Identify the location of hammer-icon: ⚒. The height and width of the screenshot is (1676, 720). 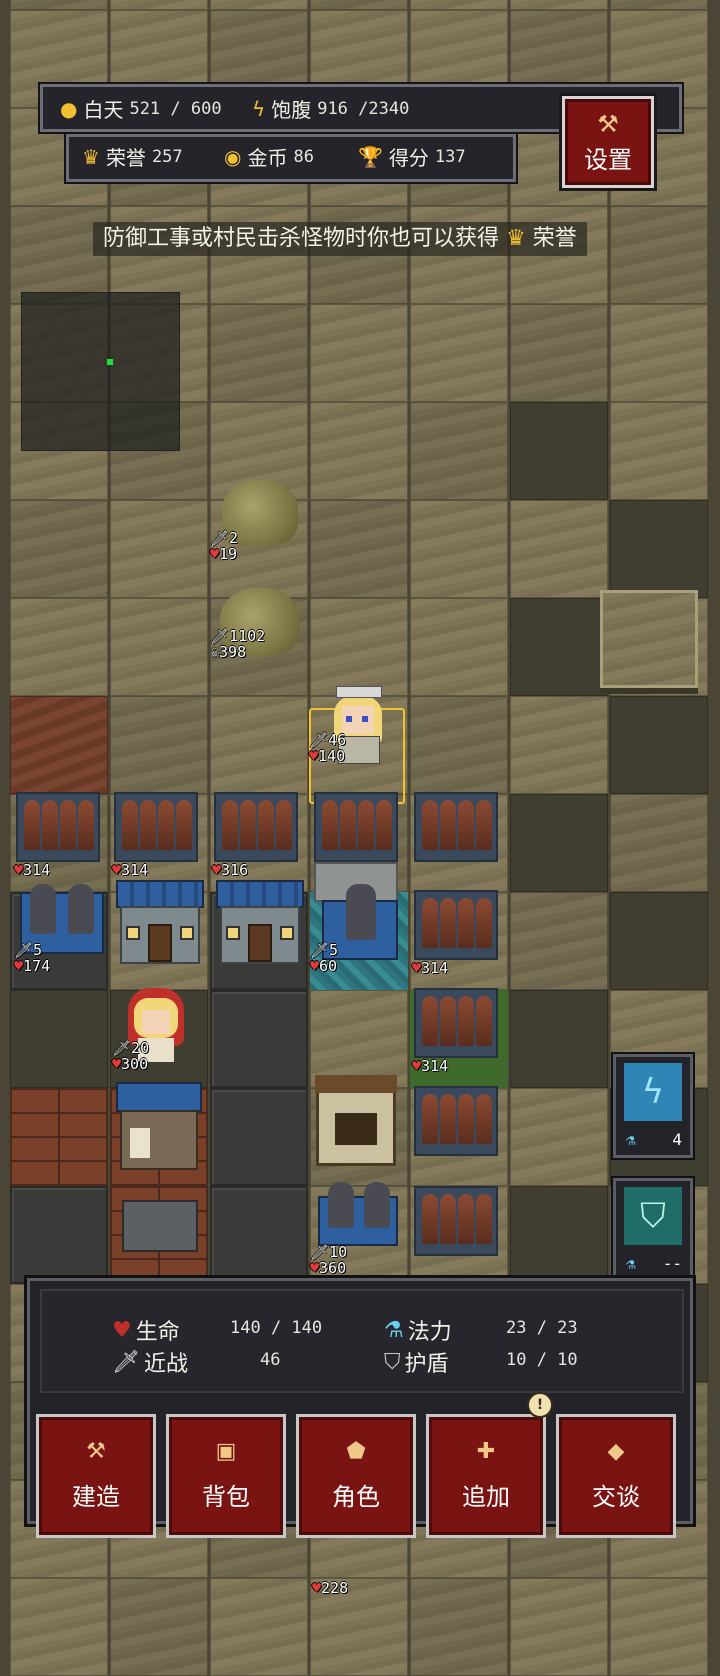
(96, 1451).